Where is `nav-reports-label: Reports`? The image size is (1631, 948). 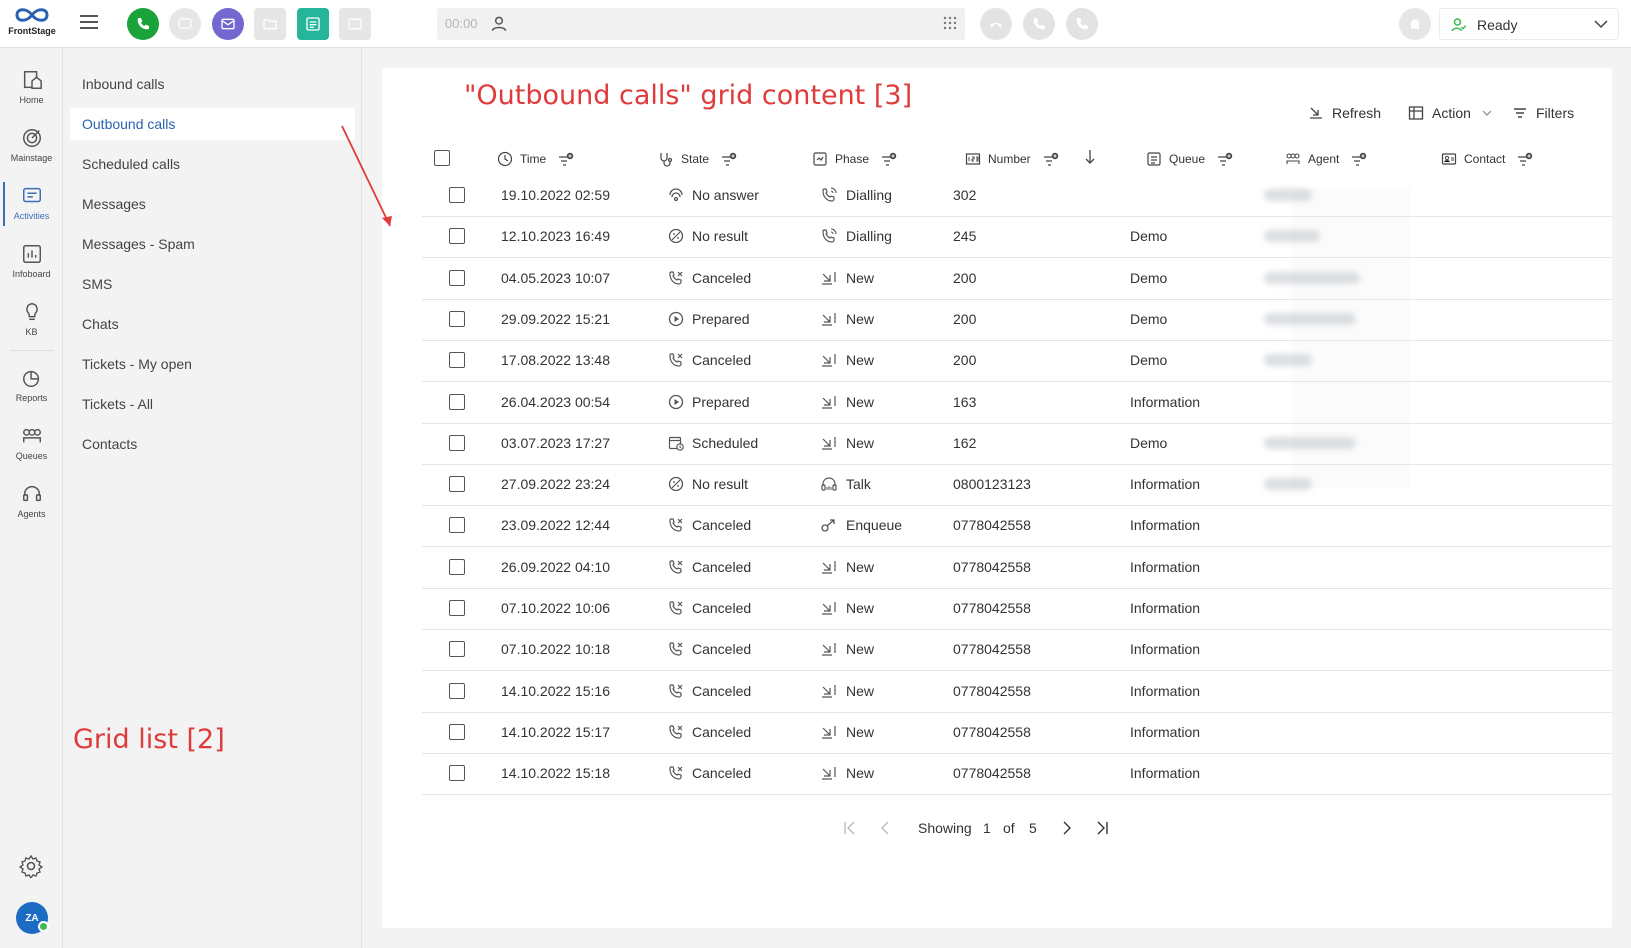 nav-reports-label: Reports is located at coordinates (31, 398).